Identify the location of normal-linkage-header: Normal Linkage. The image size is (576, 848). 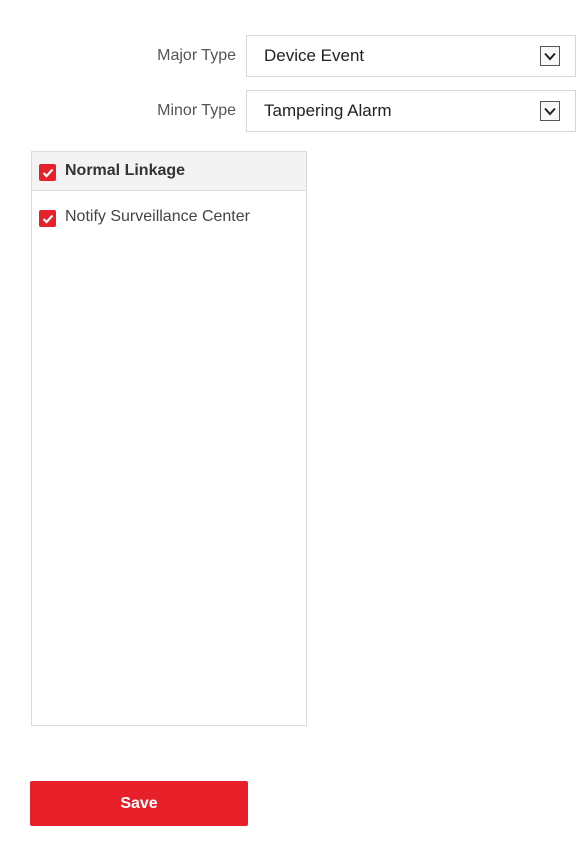
(169, 171).